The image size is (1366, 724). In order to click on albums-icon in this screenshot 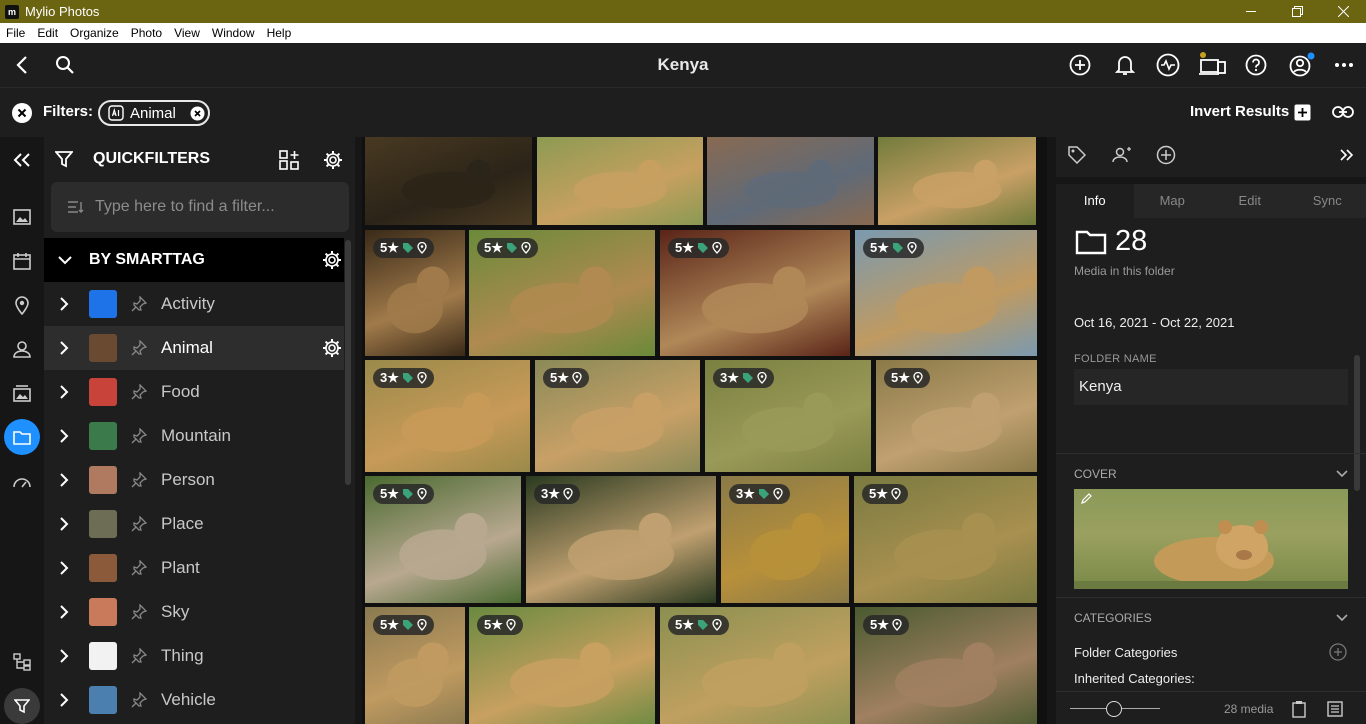, I will do `click(22, 393)`.